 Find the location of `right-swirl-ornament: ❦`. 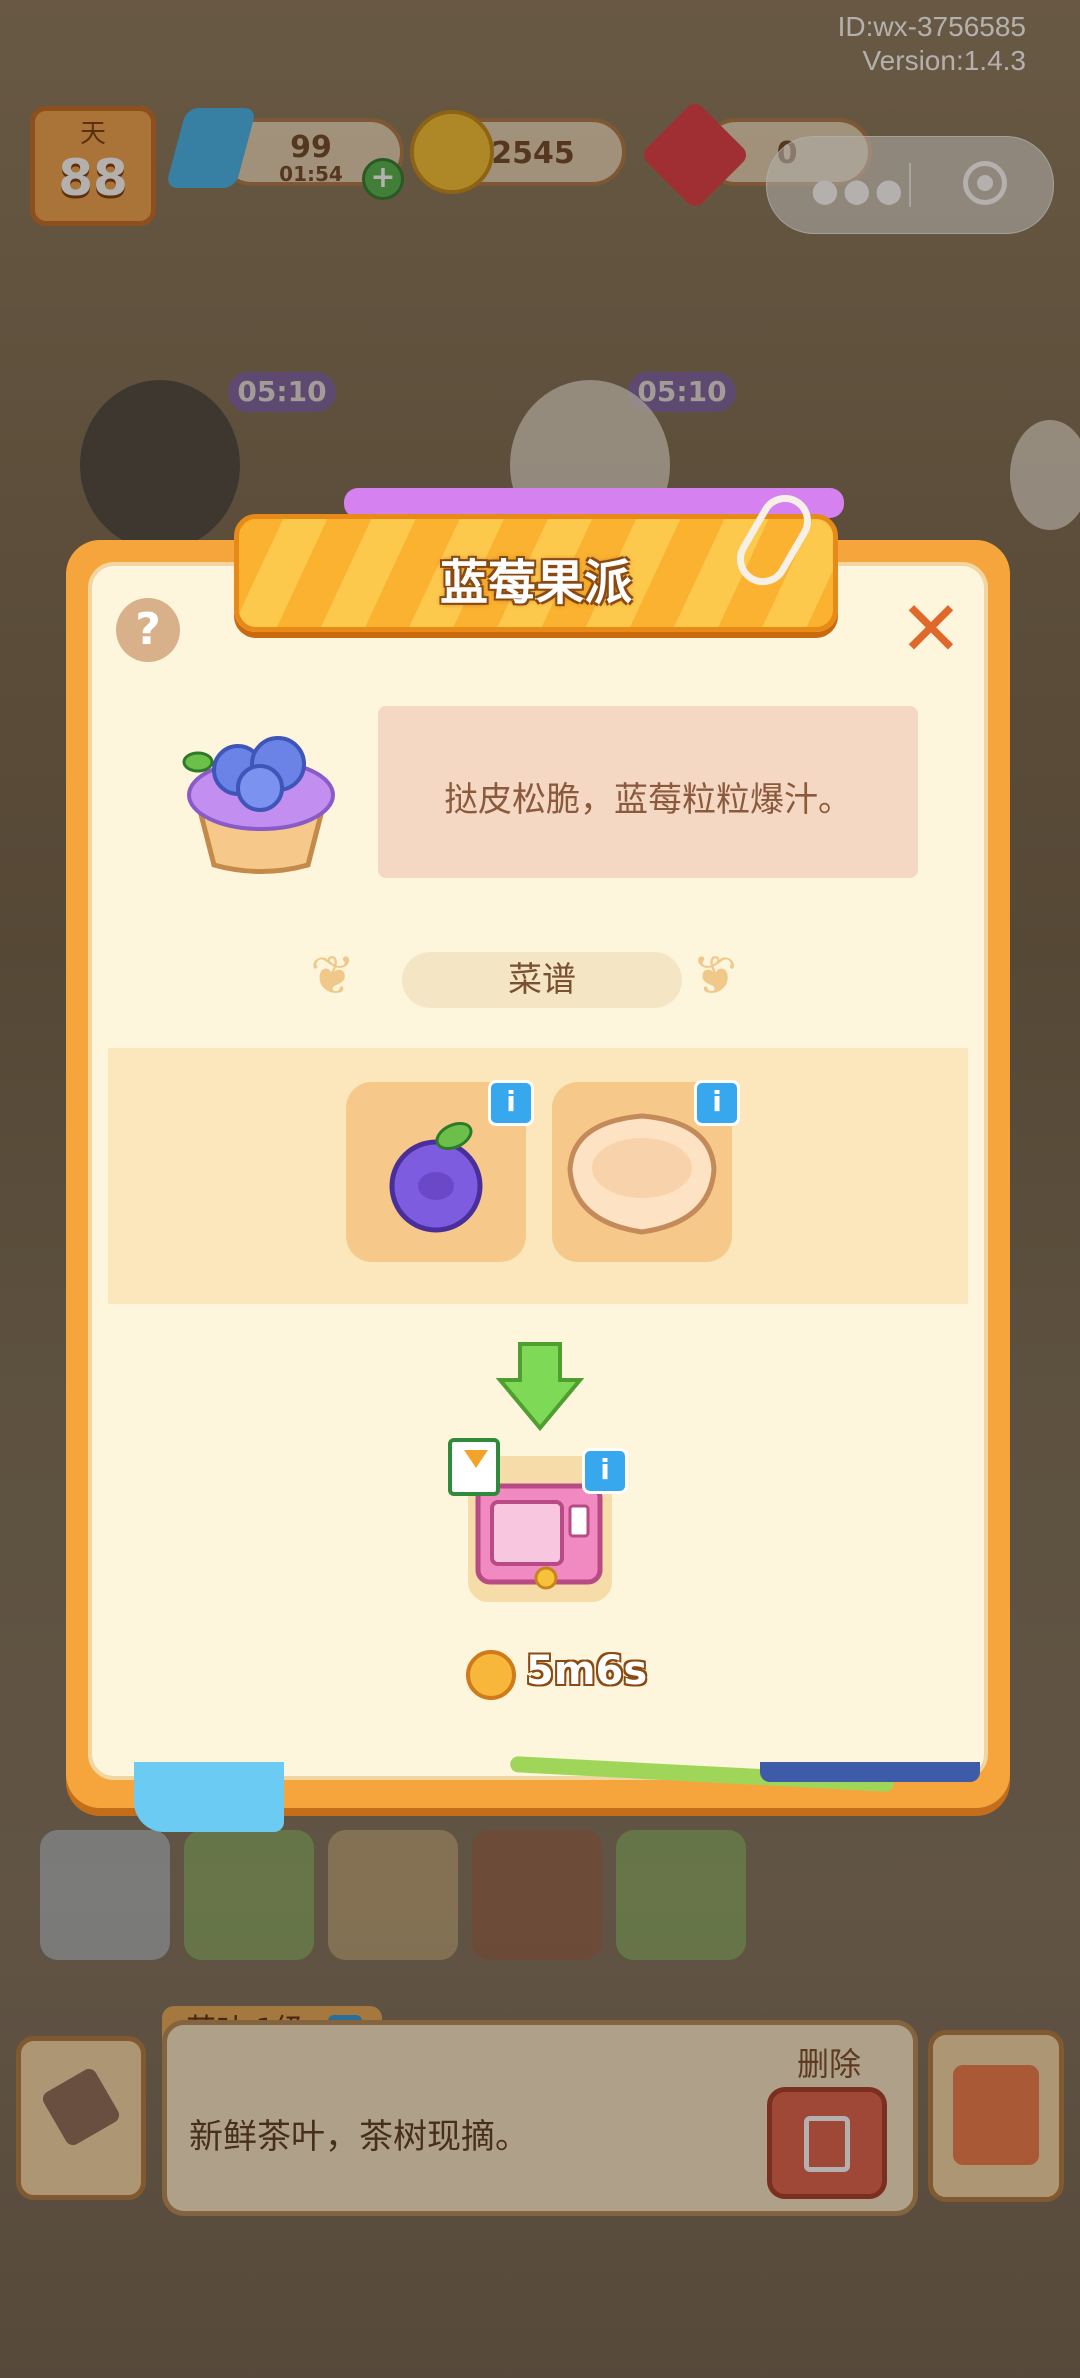

right-swirl-ornament: ❦ is located at coordinates (715, 975).